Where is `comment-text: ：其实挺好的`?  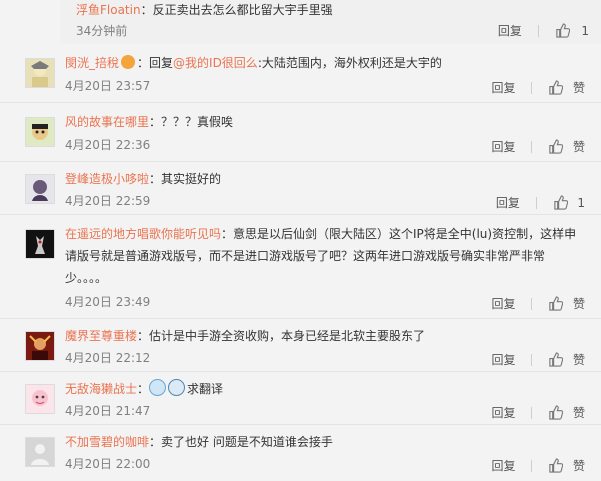 comment-text: ：其实挺好的 is located at coordinates (185, 179).